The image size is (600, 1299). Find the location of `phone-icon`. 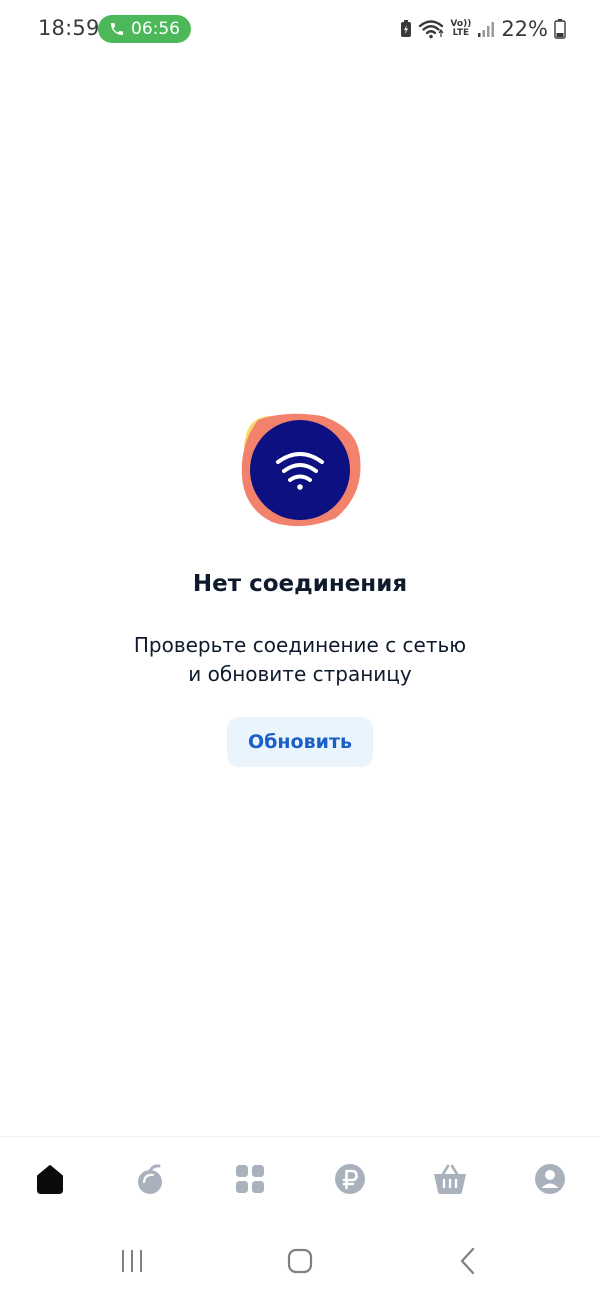

phone-icon is located at coordinates (117, 29).